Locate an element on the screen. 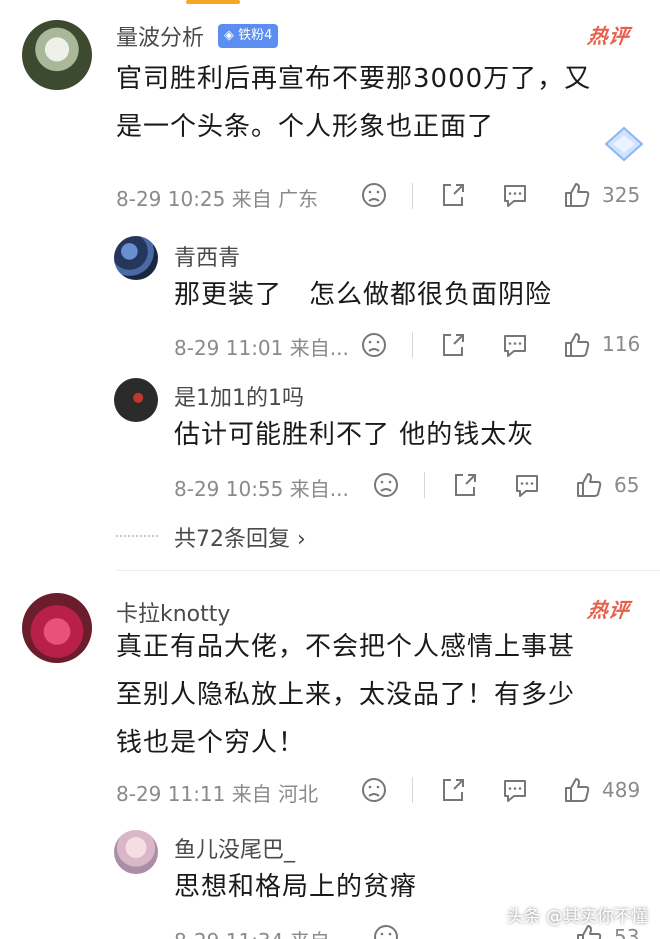 The height and width of the screenshot is (939, 660). comment-meta: 8-29 10:25 来自 广东 is located at coordinates (217, 199).